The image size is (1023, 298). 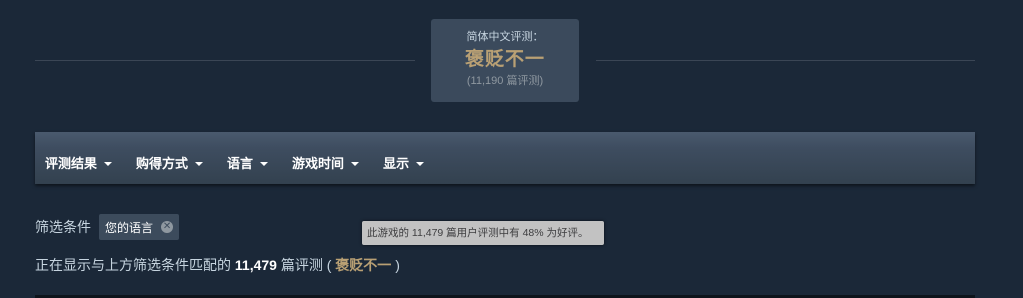 I want to click on results-middle: 篇评测 (, so click(x=306, y=265).